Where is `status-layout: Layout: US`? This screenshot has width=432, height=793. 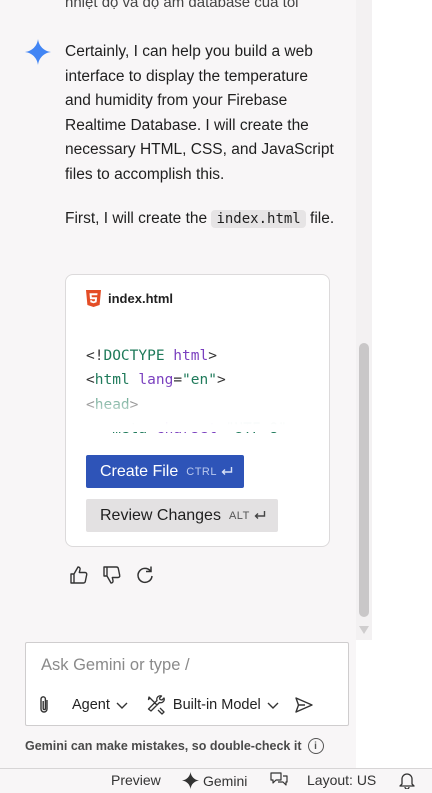
status-layout: Layout: US is located at coordinates (341, 780).